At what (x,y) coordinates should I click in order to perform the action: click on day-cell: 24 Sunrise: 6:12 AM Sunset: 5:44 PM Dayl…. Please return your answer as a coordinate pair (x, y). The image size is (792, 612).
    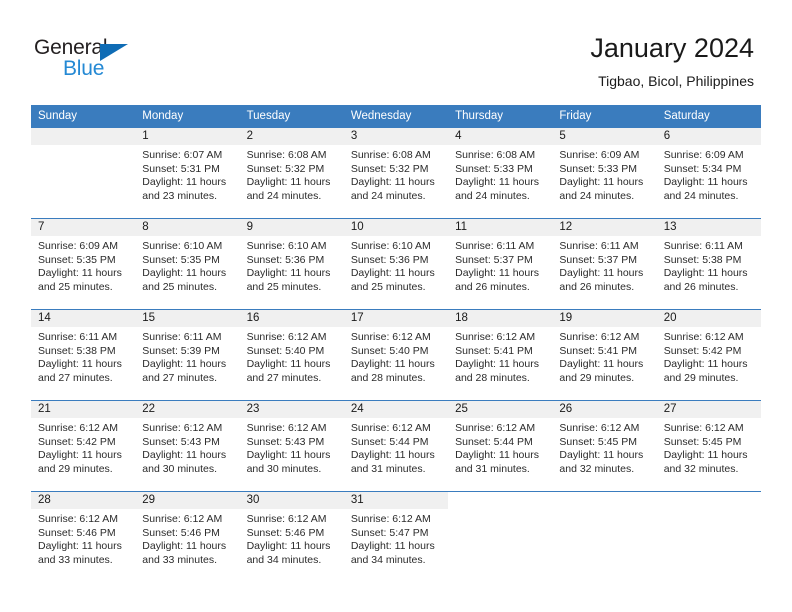
    Looking at the image, I should click on (396, 446).